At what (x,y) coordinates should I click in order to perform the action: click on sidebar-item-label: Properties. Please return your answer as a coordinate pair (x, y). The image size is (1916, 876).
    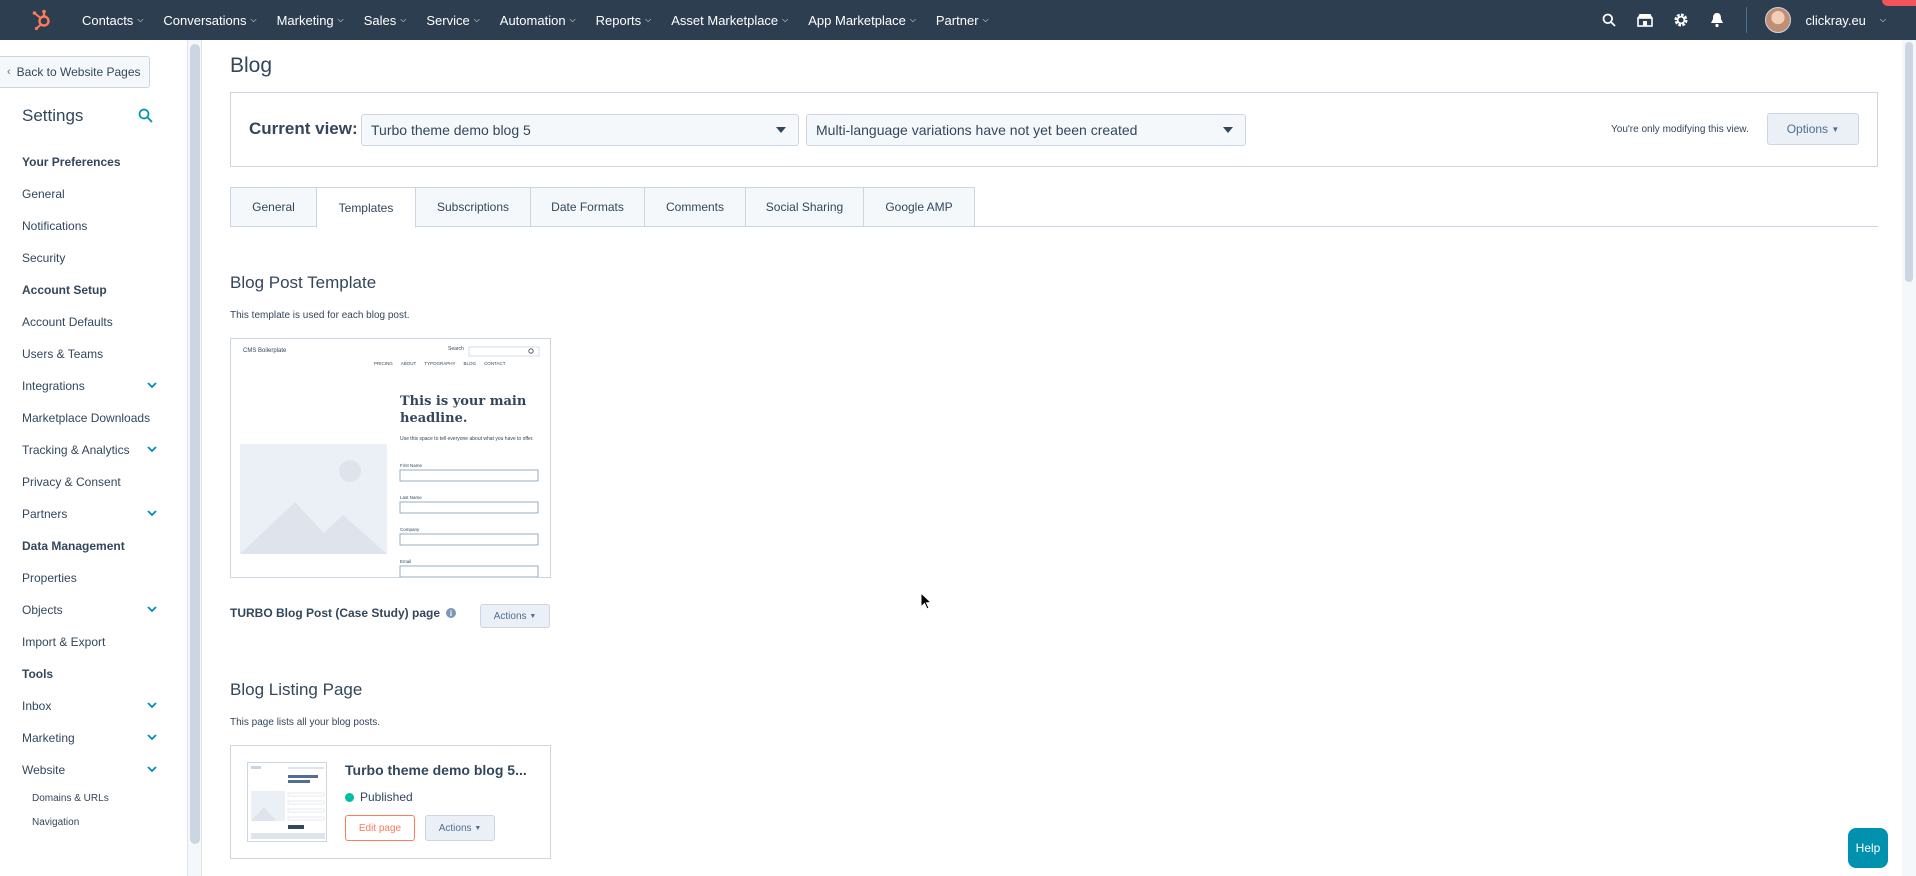
    Looking at the image, I should click on (49, 578).